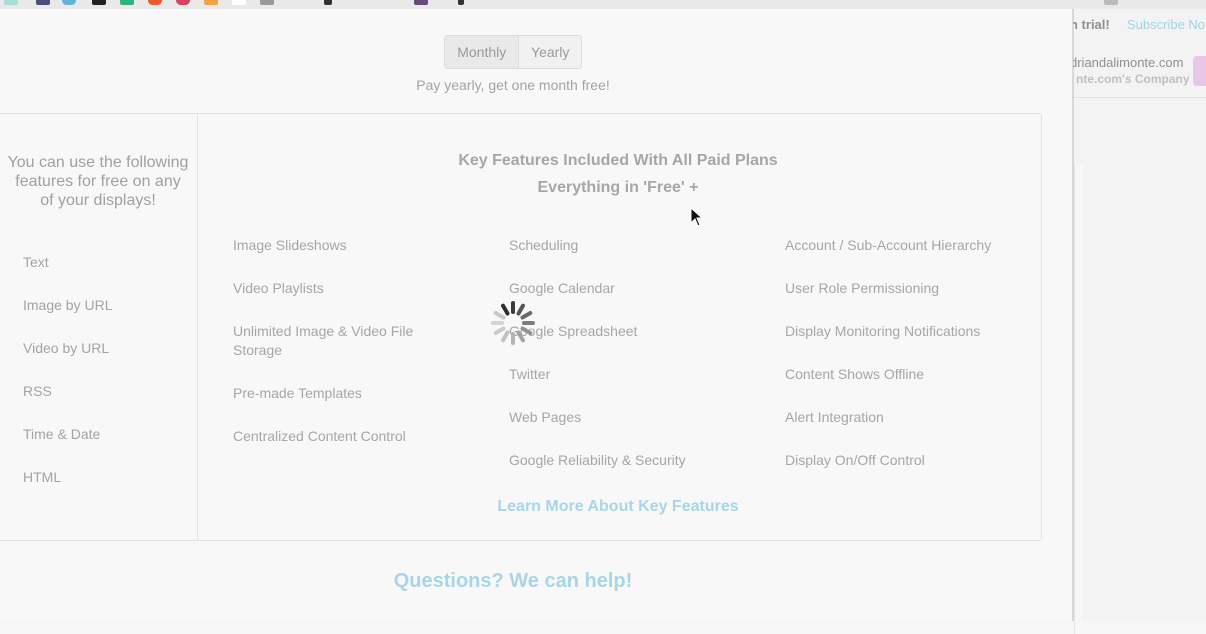  Describe the element at coordinates (290, 245) in the screenshot. I see `list-item: Image Slideshows` at that location.